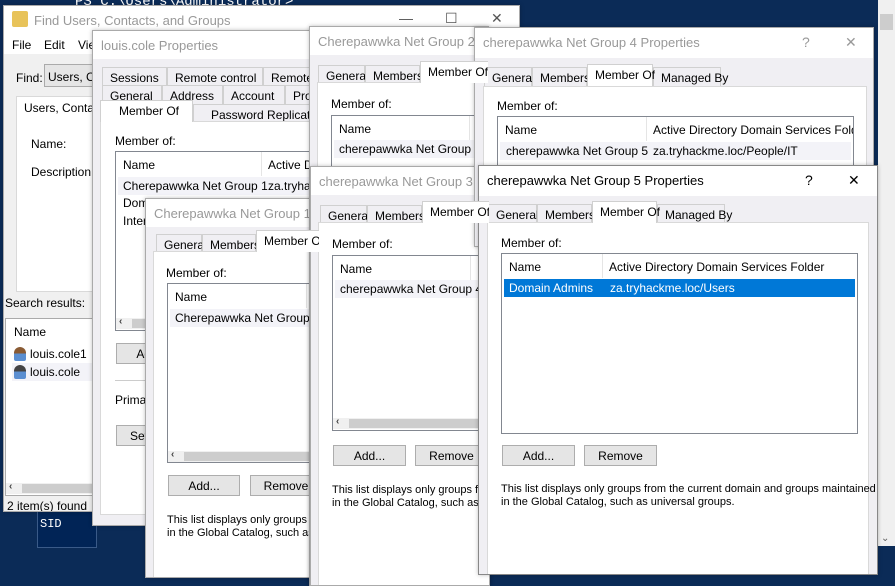 The image size is (895, 586). I want to click on group-row: Cherepawwka Net Group 1za.tryhackme.loc, so click(224, 186).